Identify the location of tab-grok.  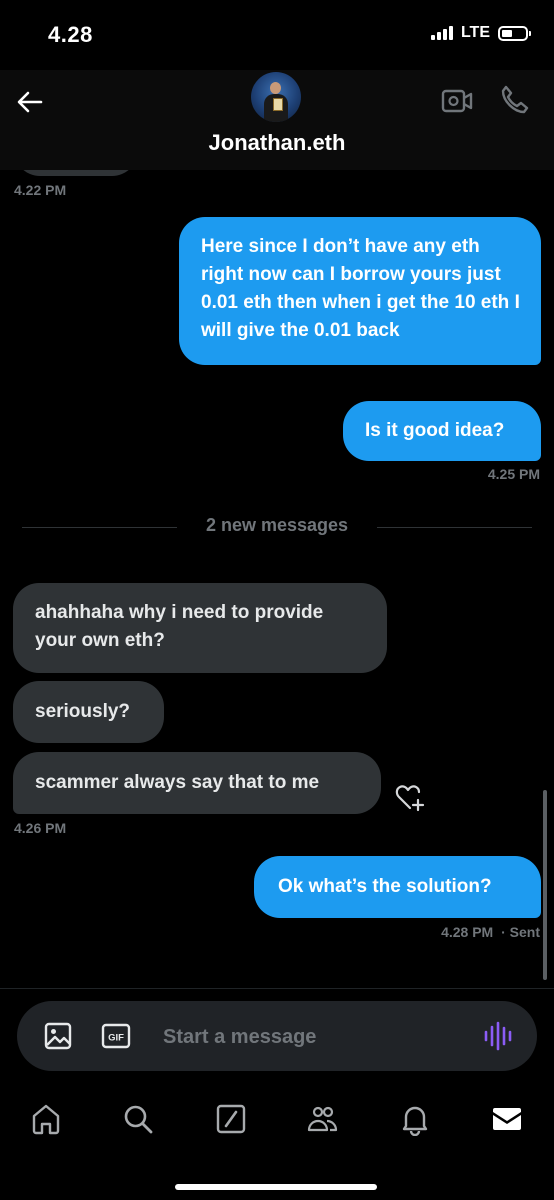
(231, 1119).